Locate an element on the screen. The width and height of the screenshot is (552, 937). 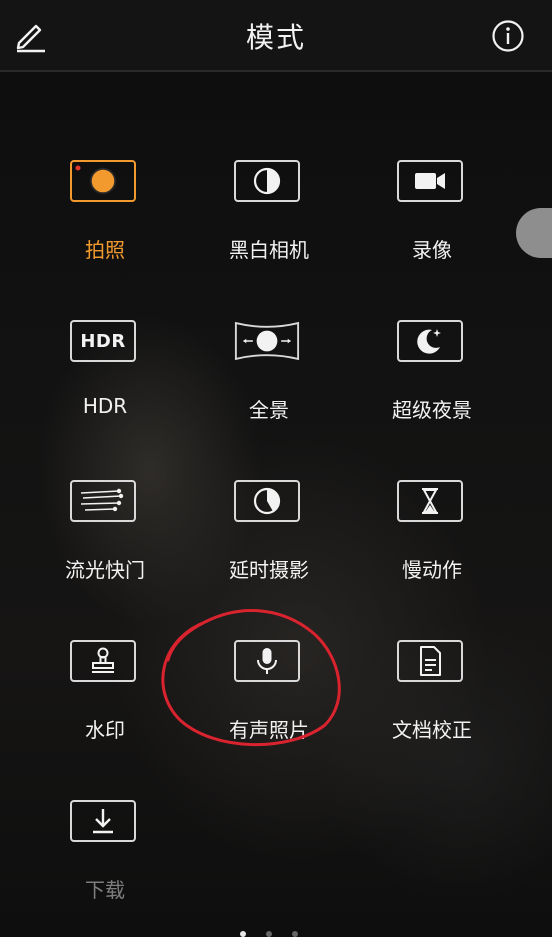
mode-photo: 拍照 is located at coordinates (105, 220).